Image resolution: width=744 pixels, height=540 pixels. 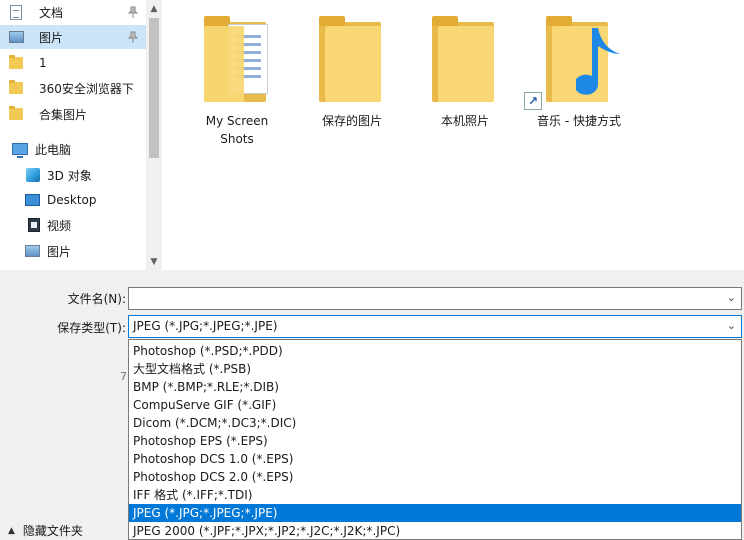 What do you see at coordinates (63, 114) in the screenshot?
I see `nav-item-label: 合集图片` at bounding box center [63, 114].